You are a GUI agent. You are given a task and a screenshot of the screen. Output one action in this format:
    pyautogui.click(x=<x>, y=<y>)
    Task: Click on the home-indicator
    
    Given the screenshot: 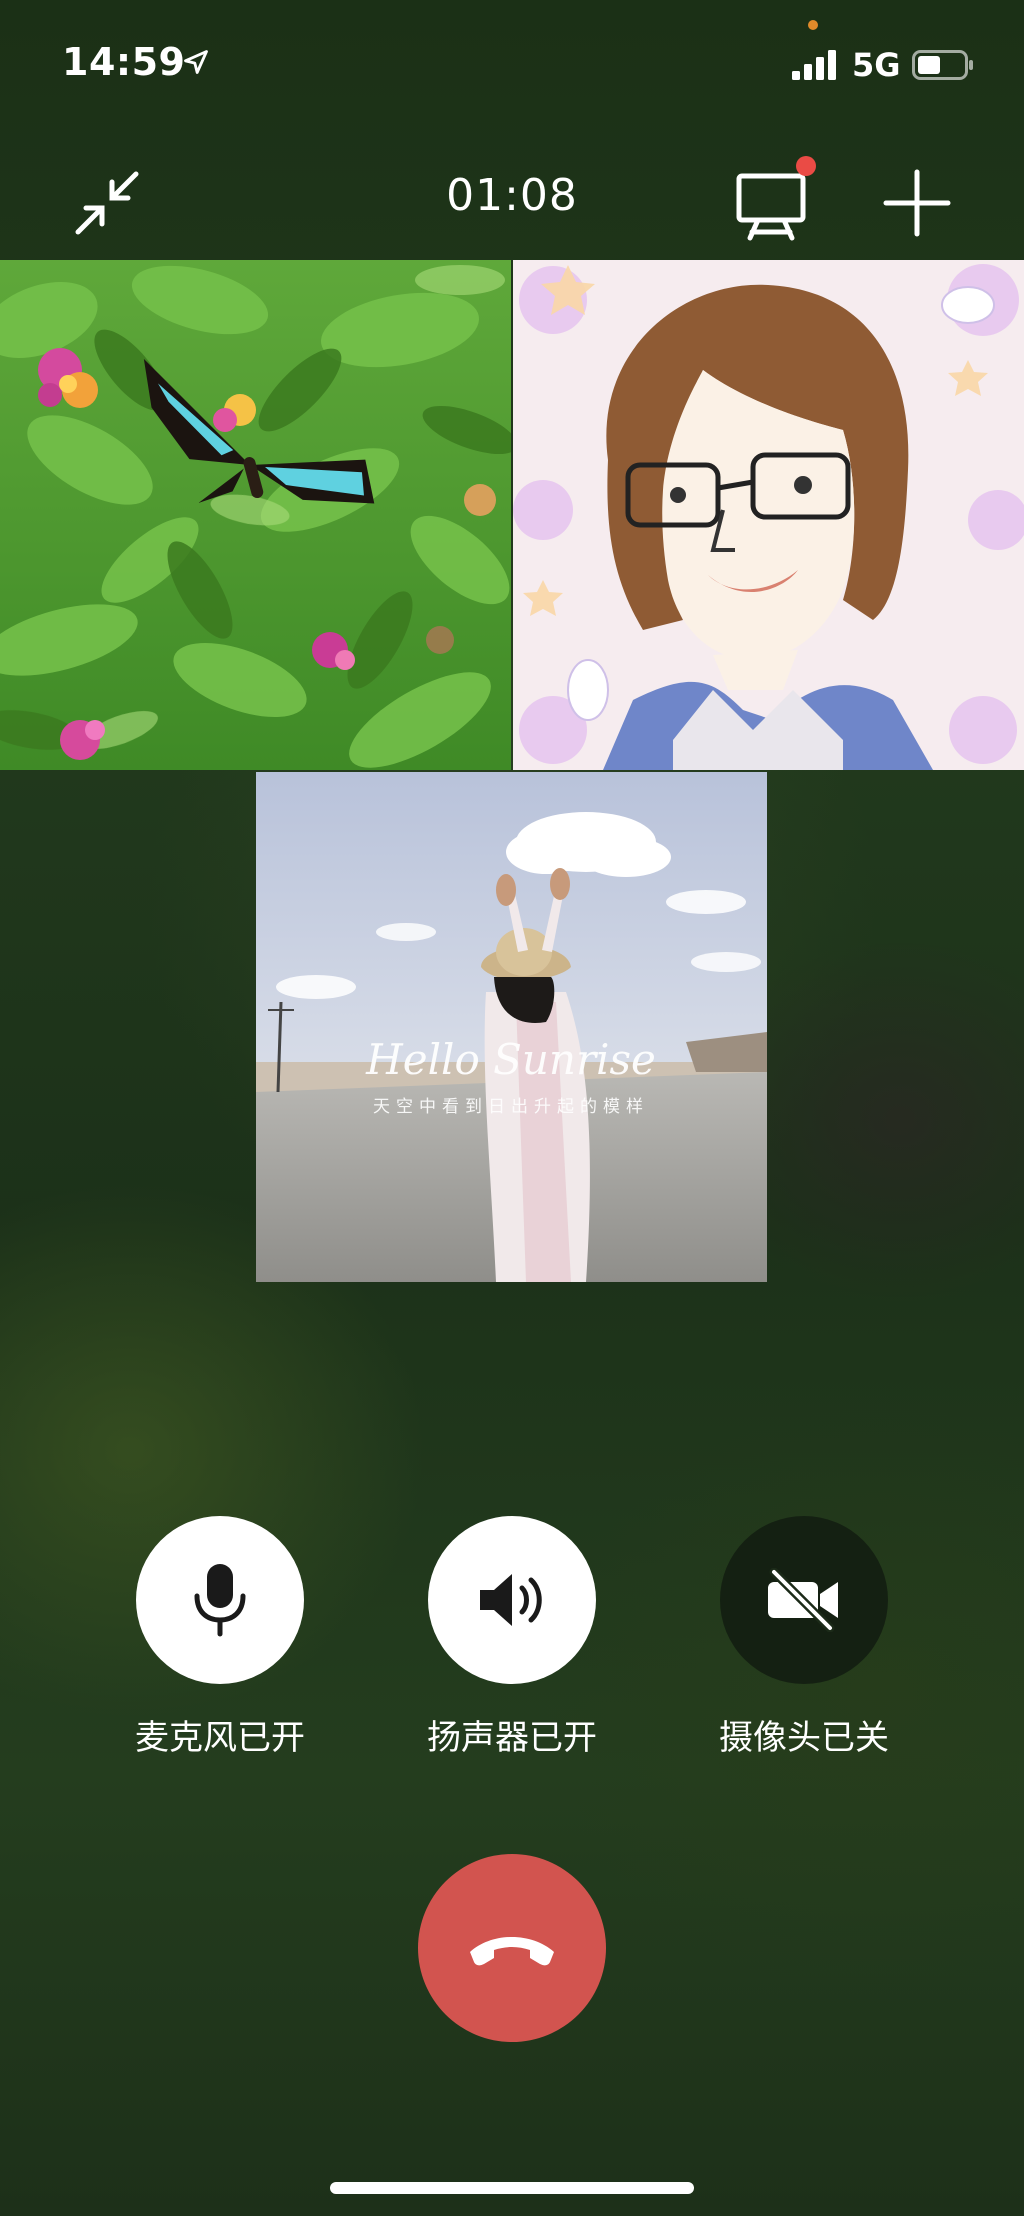 What is the action you would take?
    pyautogui.click(x=512, y=2188)
    